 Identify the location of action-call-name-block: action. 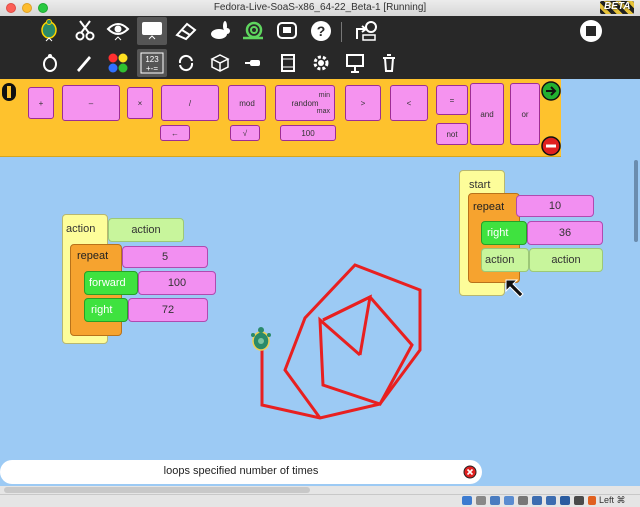
(566, 260).